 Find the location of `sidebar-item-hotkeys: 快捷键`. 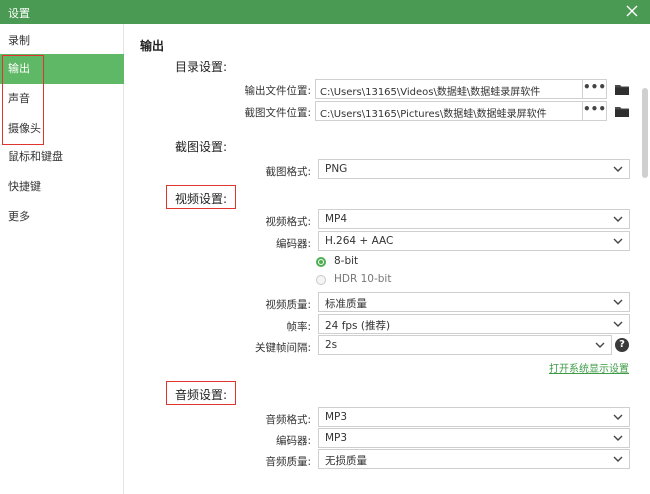

sidebar-item-hotkeys: 快捷键 is located at coordinates (62, 187).